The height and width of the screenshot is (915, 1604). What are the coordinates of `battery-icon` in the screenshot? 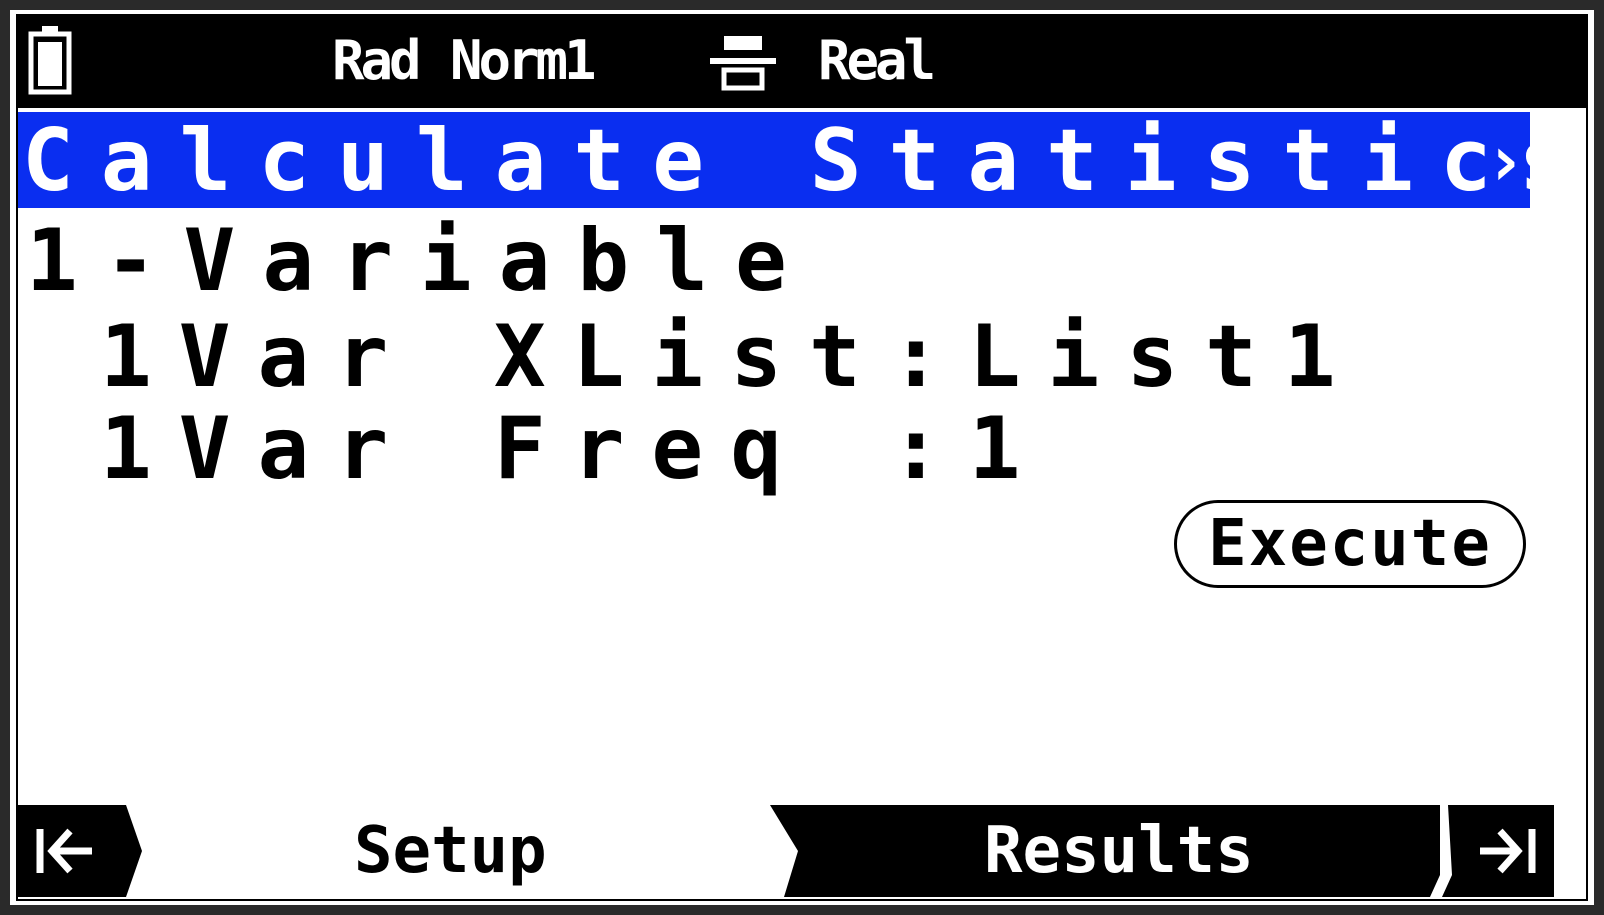 It's located at (50, 60).